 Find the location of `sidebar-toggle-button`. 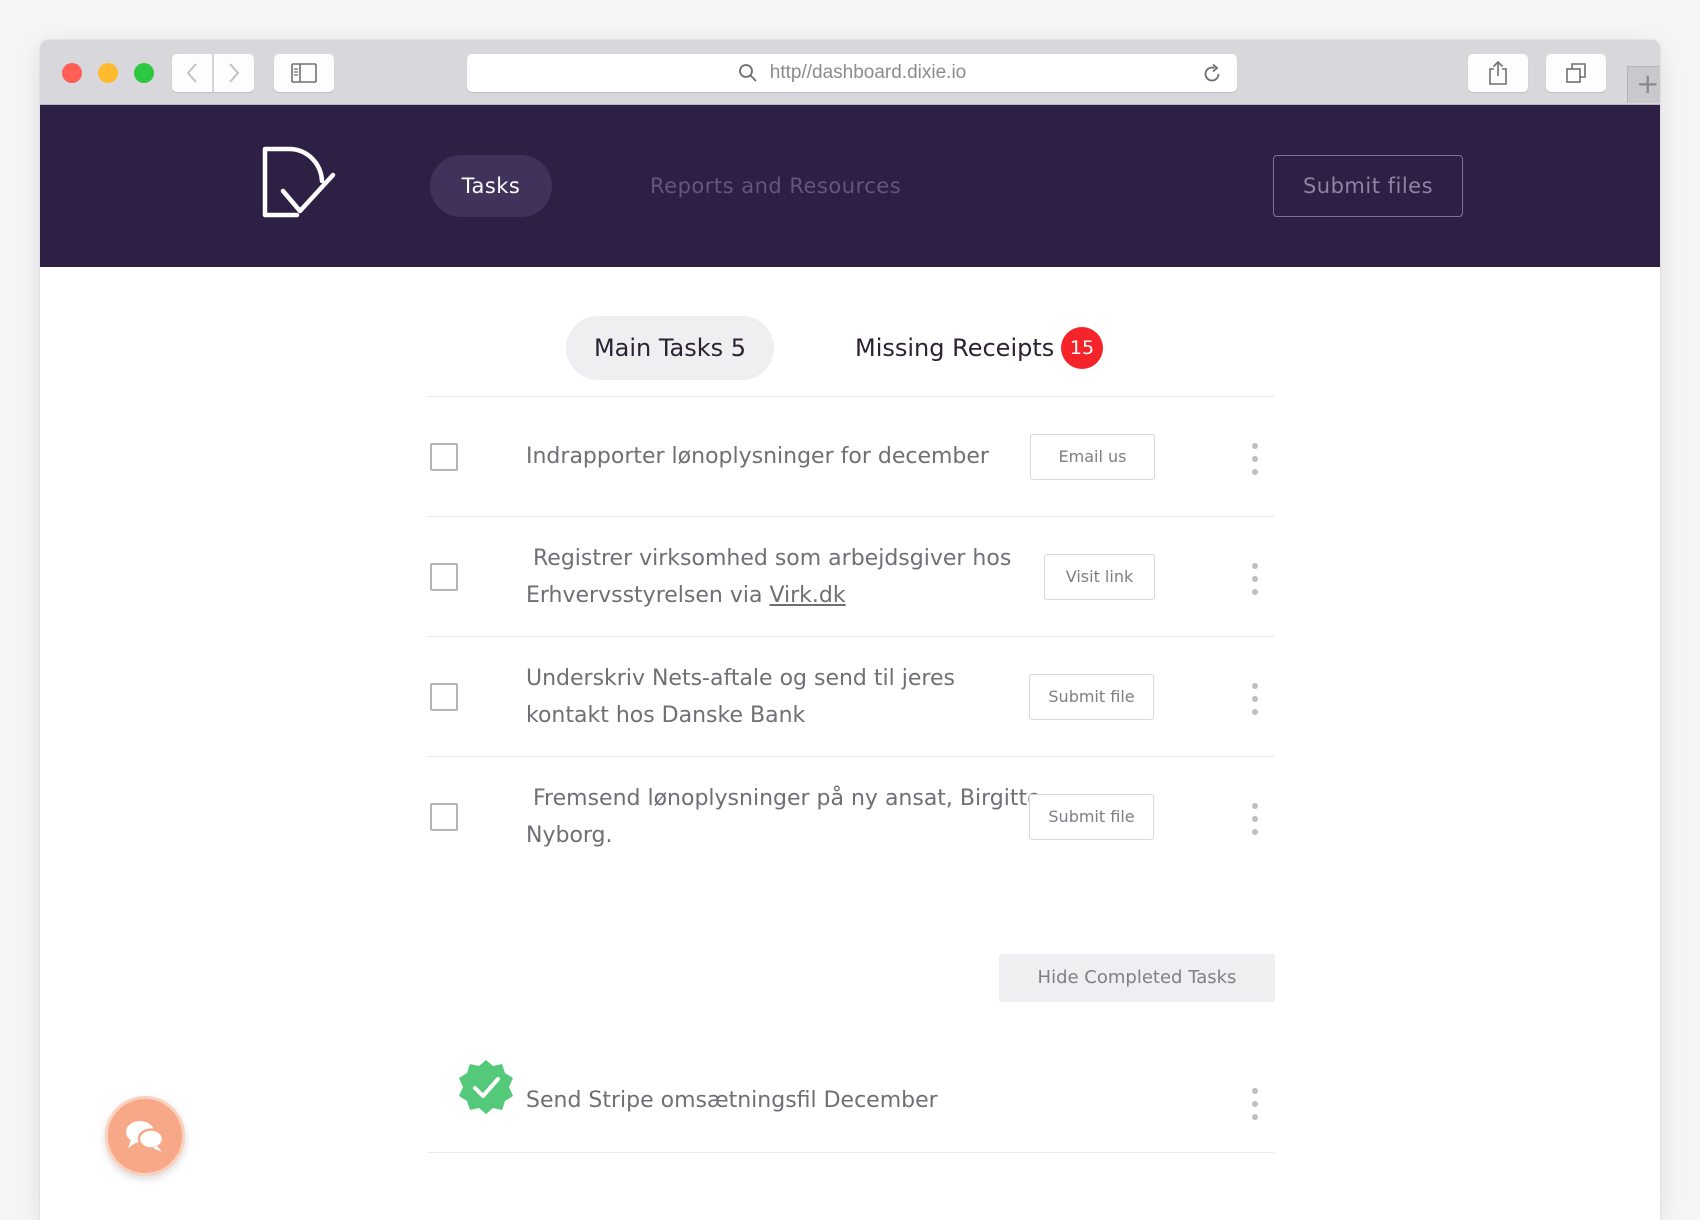

sidebar-toggle-button is located at coordinates (304, 73).